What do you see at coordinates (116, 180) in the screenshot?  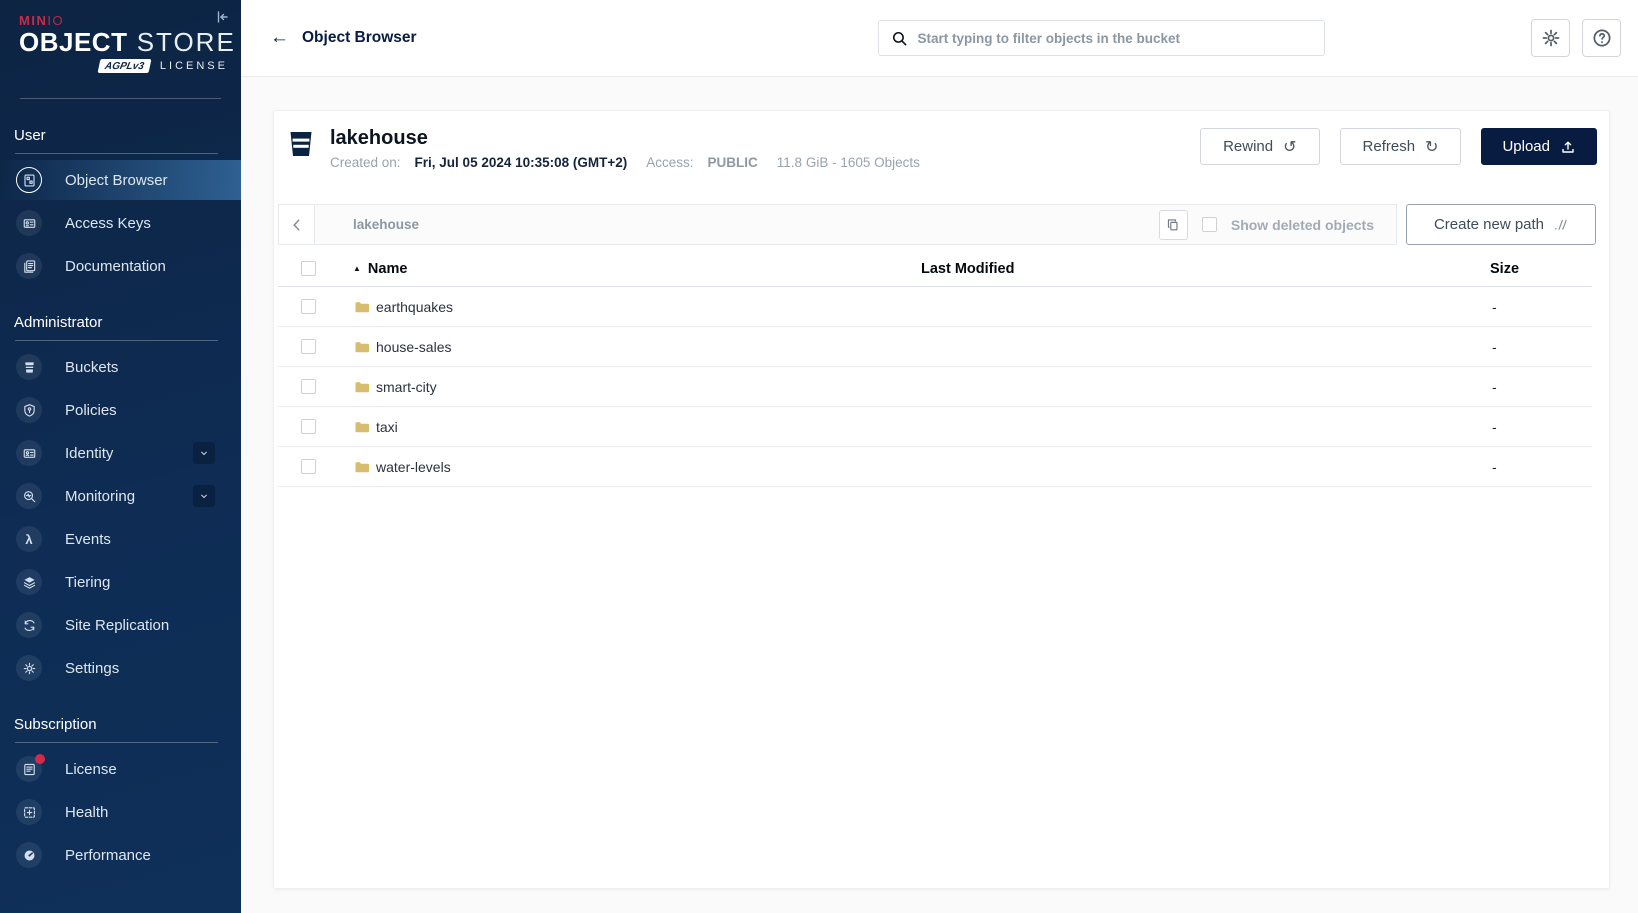 I see `sidebar-item-label: Object Browser` at bounding box center [116, 180].